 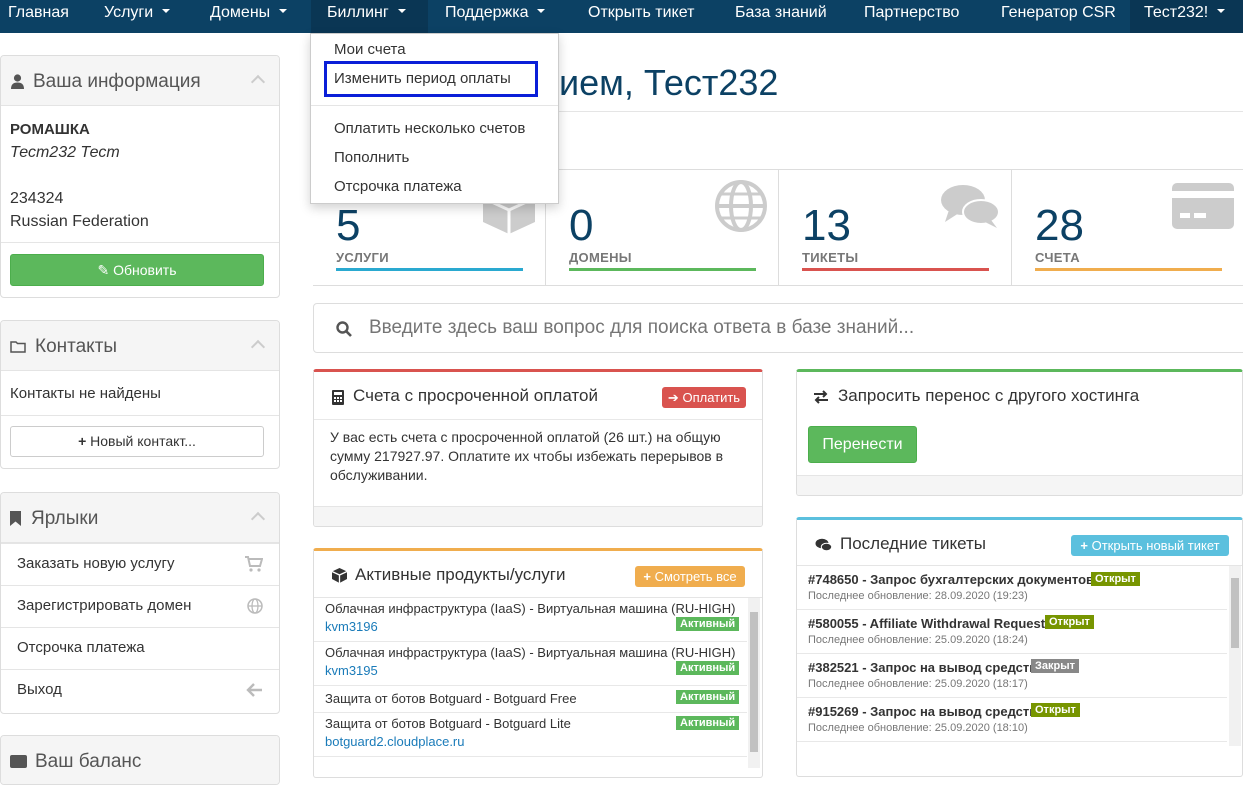 I want to click on ticket-title: #915269 - Запрос на вывод средств, so click(x=923, y=711).